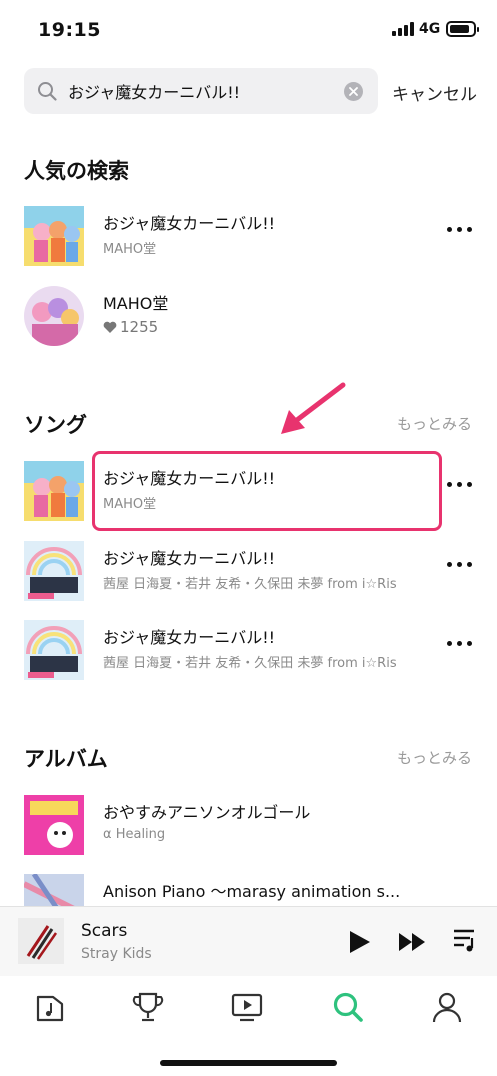  Describe the element at coordinates (66, 759) in the screenshot. I see `albums-title: アルバム` at that location.